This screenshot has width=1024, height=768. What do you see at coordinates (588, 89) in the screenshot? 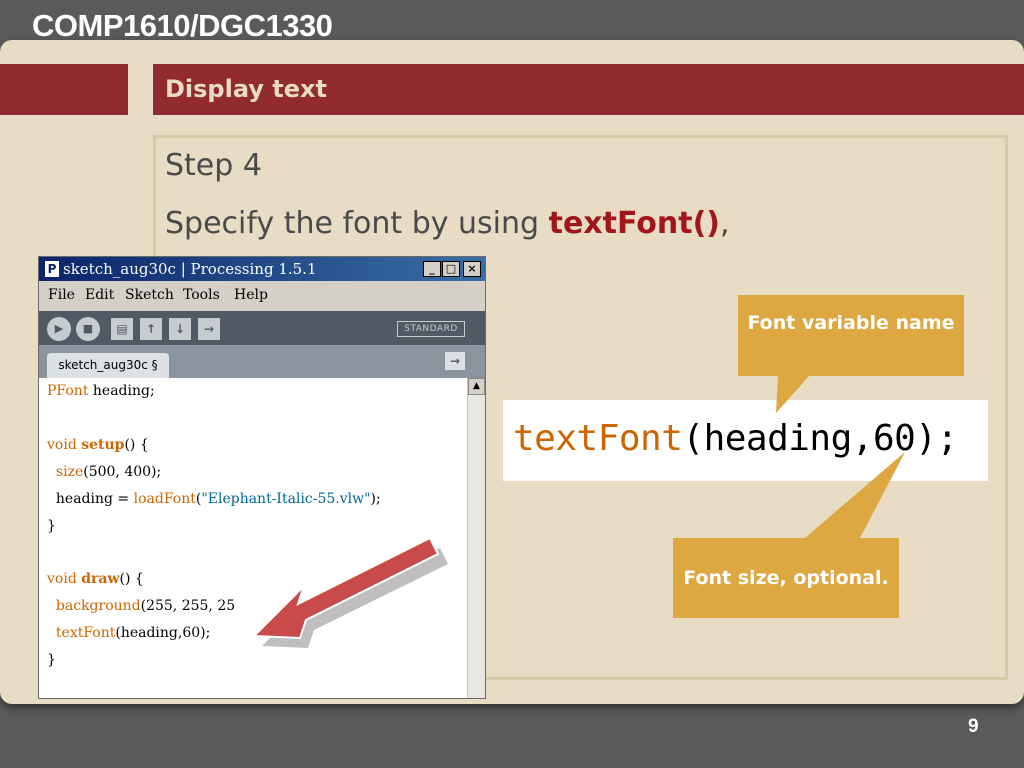
I see `title-band: Display text` at bounding box center [588, 89].